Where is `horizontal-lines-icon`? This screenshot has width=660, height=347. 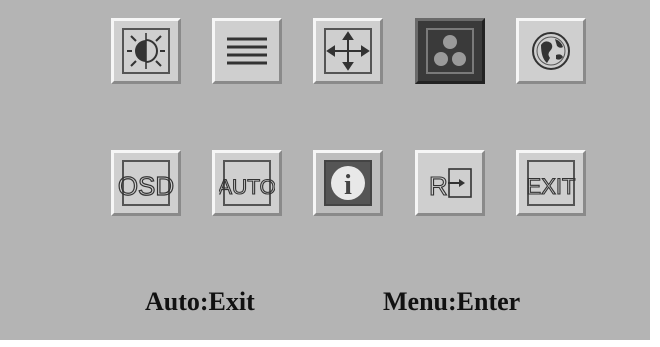
horizontal-lines-icon is located at coordinates (247, 51).